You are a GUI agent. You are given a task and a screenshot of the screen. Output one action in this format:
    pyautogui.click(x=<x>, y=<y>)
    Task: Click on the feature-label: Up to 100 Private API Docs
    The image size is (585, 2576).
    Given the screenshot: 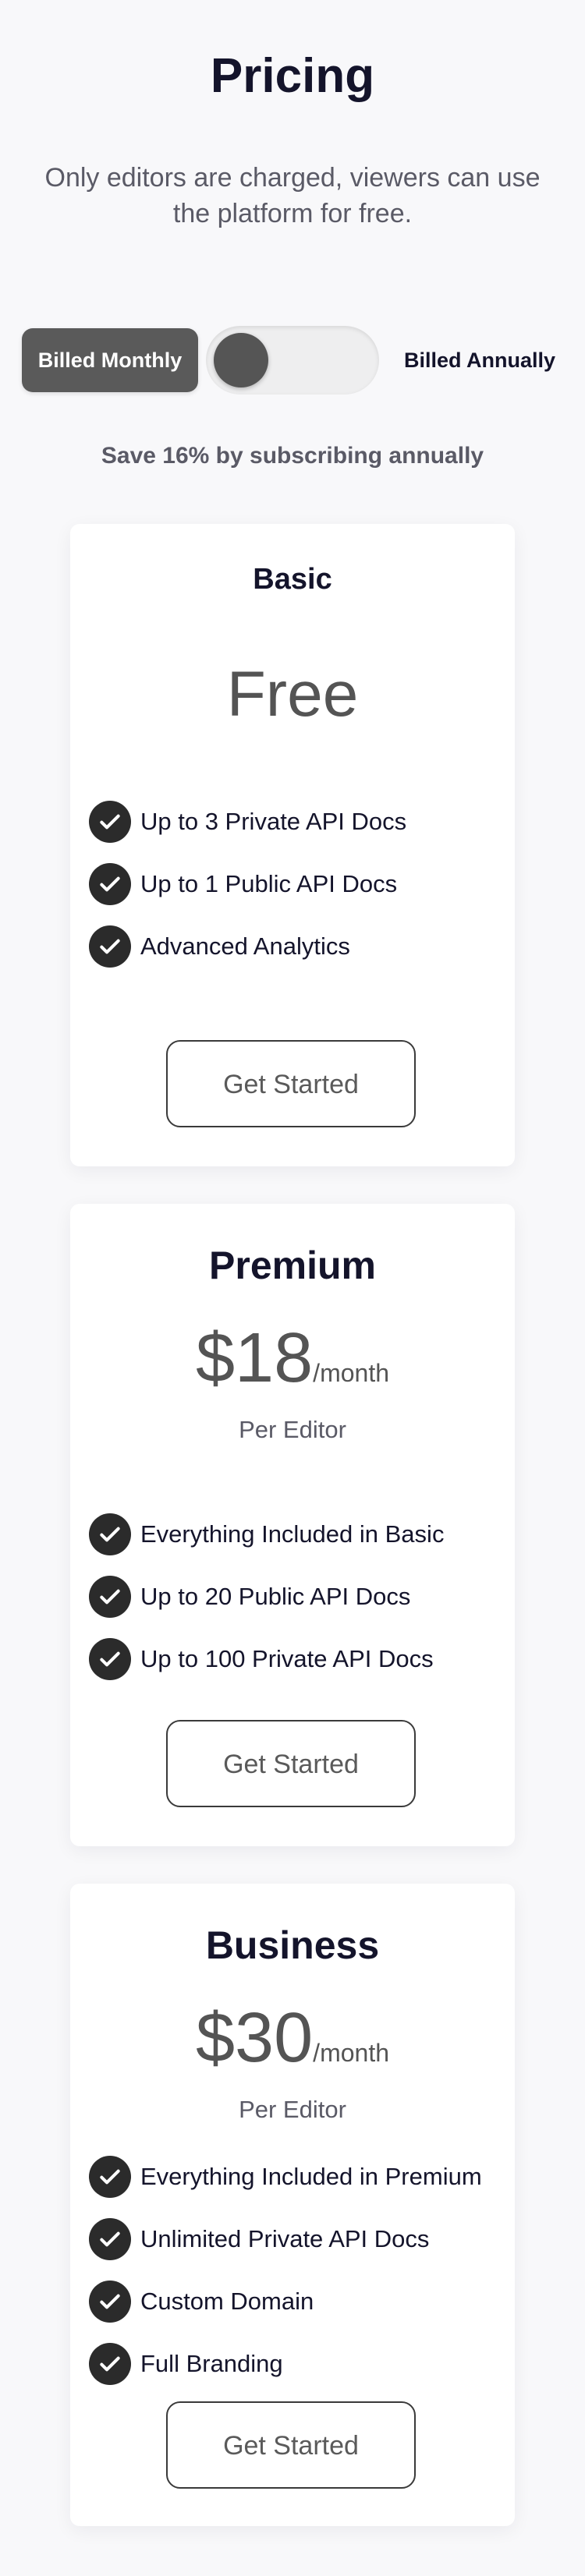 What is the action you would take?
    pyautogui.click(x=287, y=1659)
    